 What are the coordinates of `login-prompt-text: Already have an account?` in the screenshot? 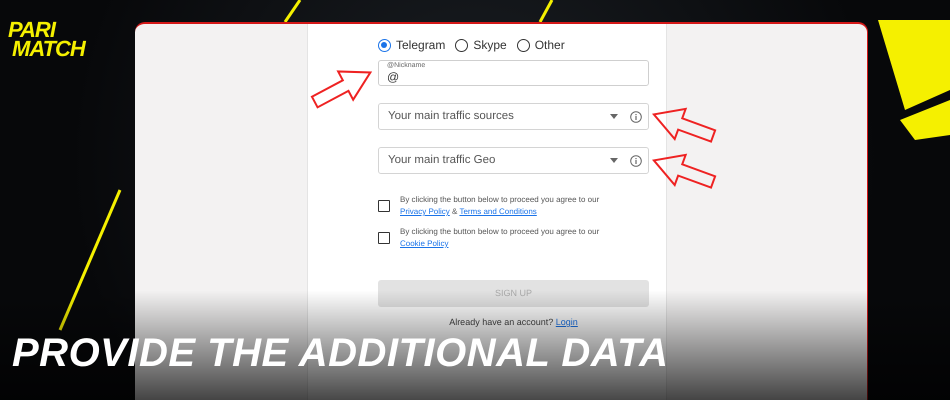 It's located at (501, 322).